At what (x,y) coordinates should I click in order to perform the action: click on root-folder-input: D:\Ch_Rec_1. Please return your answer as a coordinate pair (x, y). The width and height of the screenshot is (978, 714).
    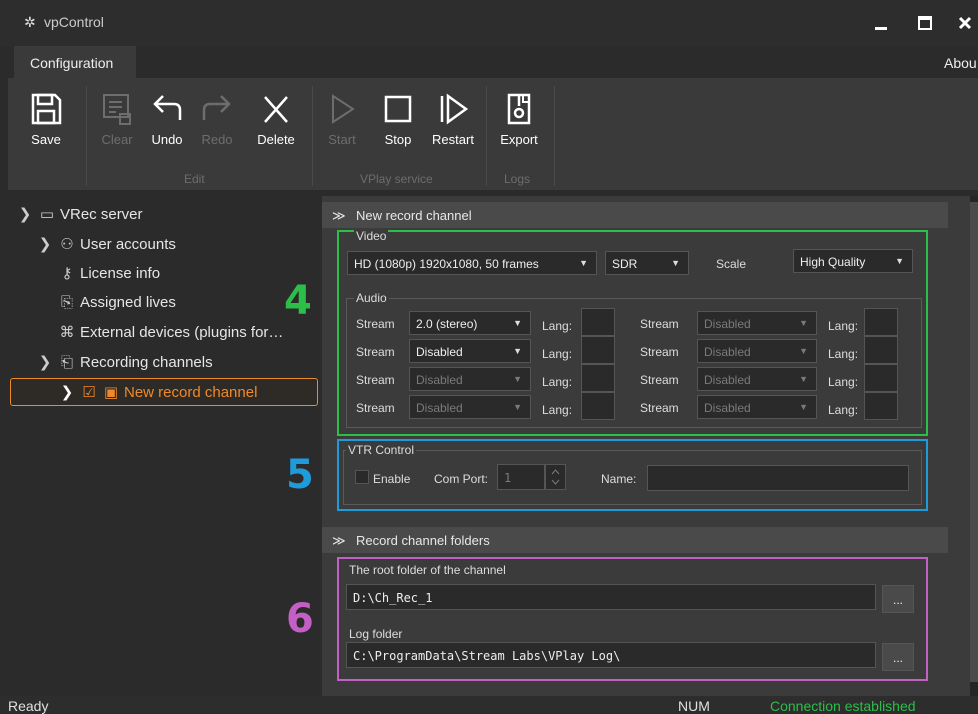
    Looking at the image, I should click on (611, 597).